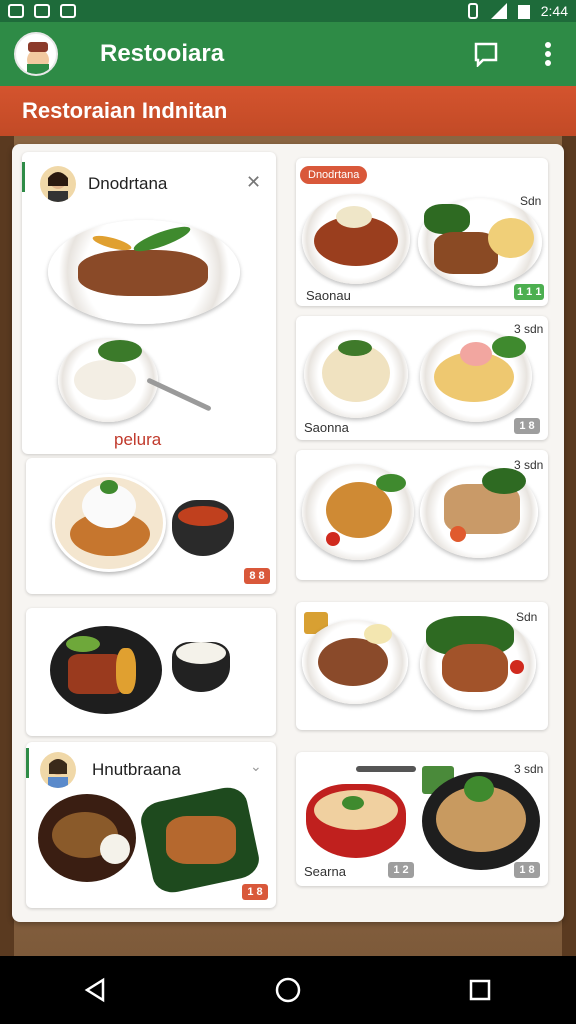 The height and width of the screenshot is (1024, 576). I want to click on chat-button, so click(486, 54).